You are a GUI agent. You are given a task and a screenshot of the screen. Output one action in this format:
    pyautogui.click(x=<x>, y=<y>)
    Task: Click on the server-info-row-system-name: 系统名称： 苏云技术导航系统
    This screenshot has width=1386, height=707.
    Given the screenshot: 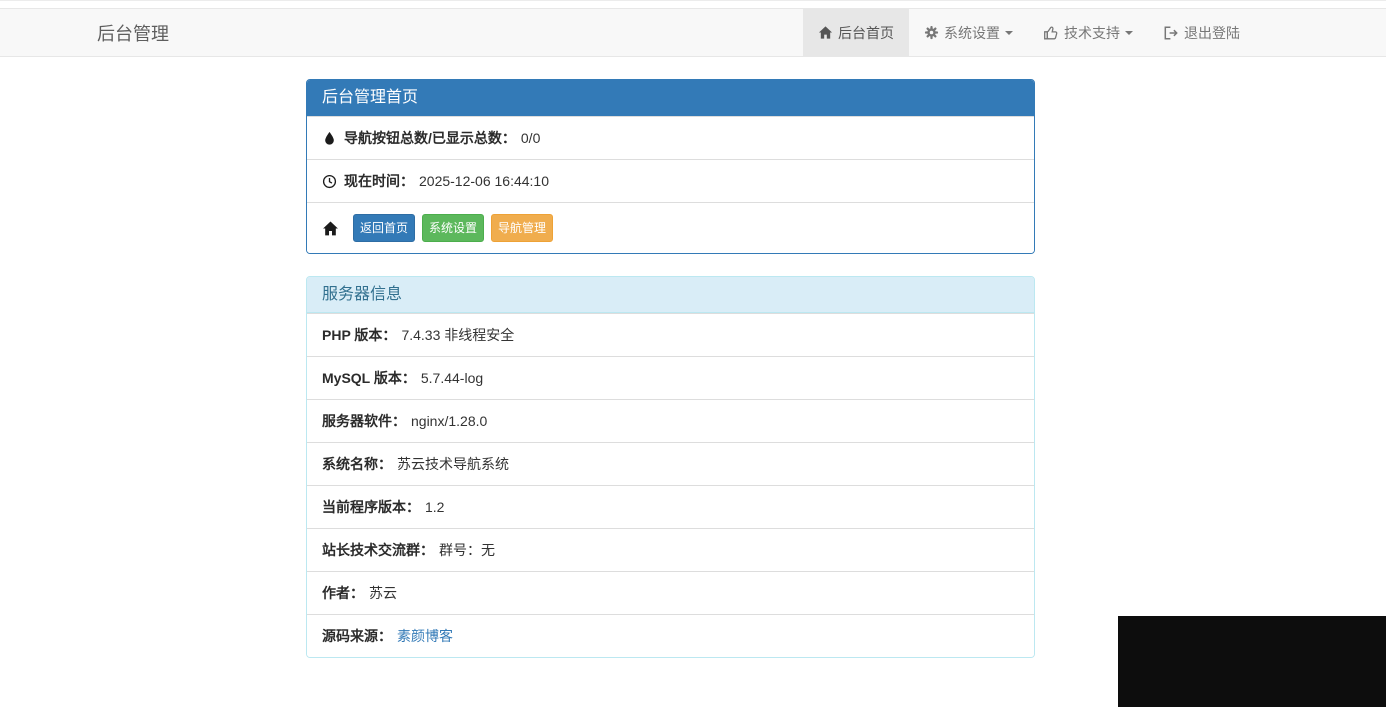 What is the action you would take?
    pyautogui.click(x=670, y=463)
    